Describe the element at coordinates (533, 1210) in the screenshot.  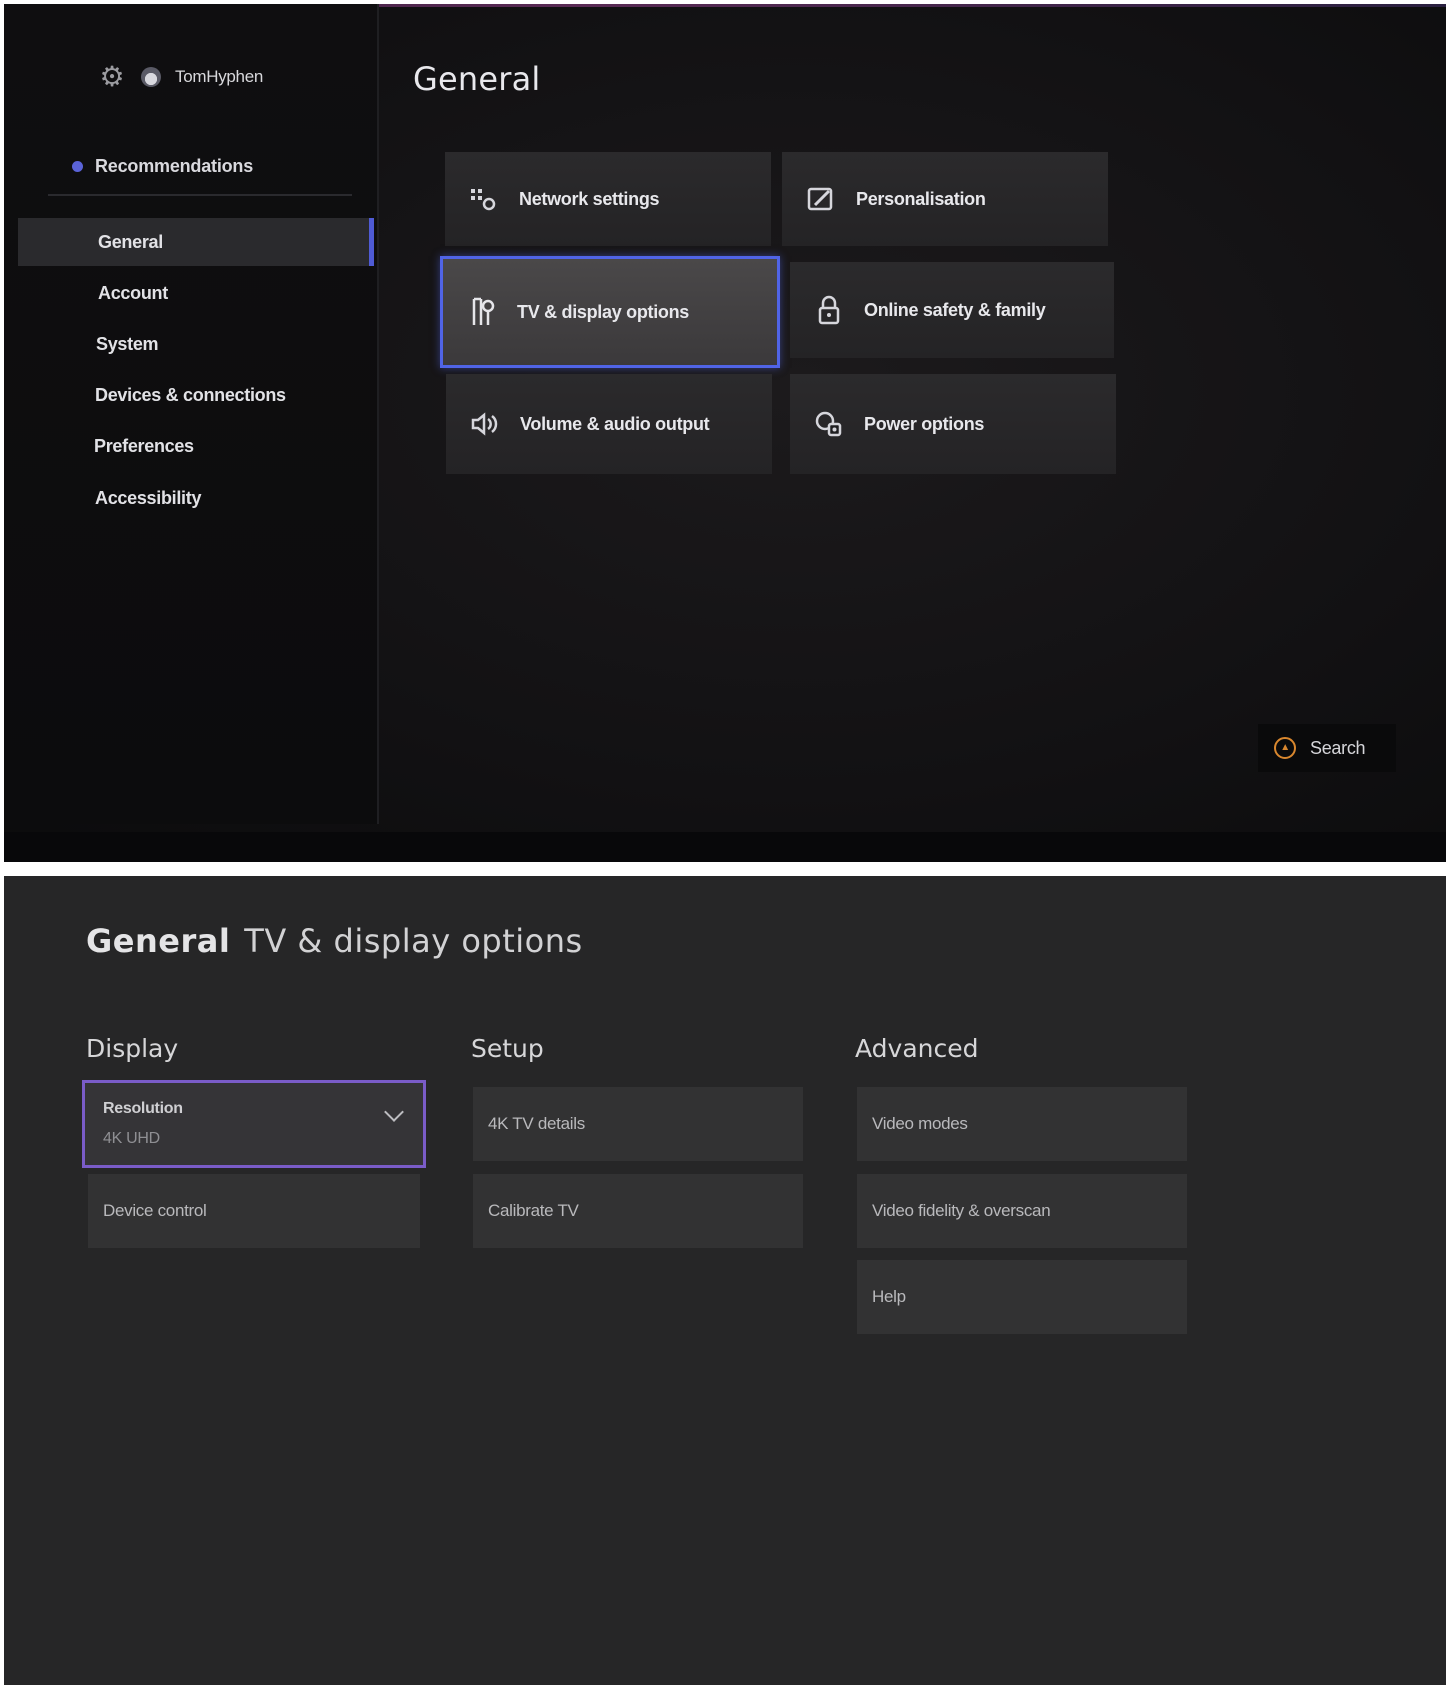
I see `card-label: Calibrate TV` at that location.